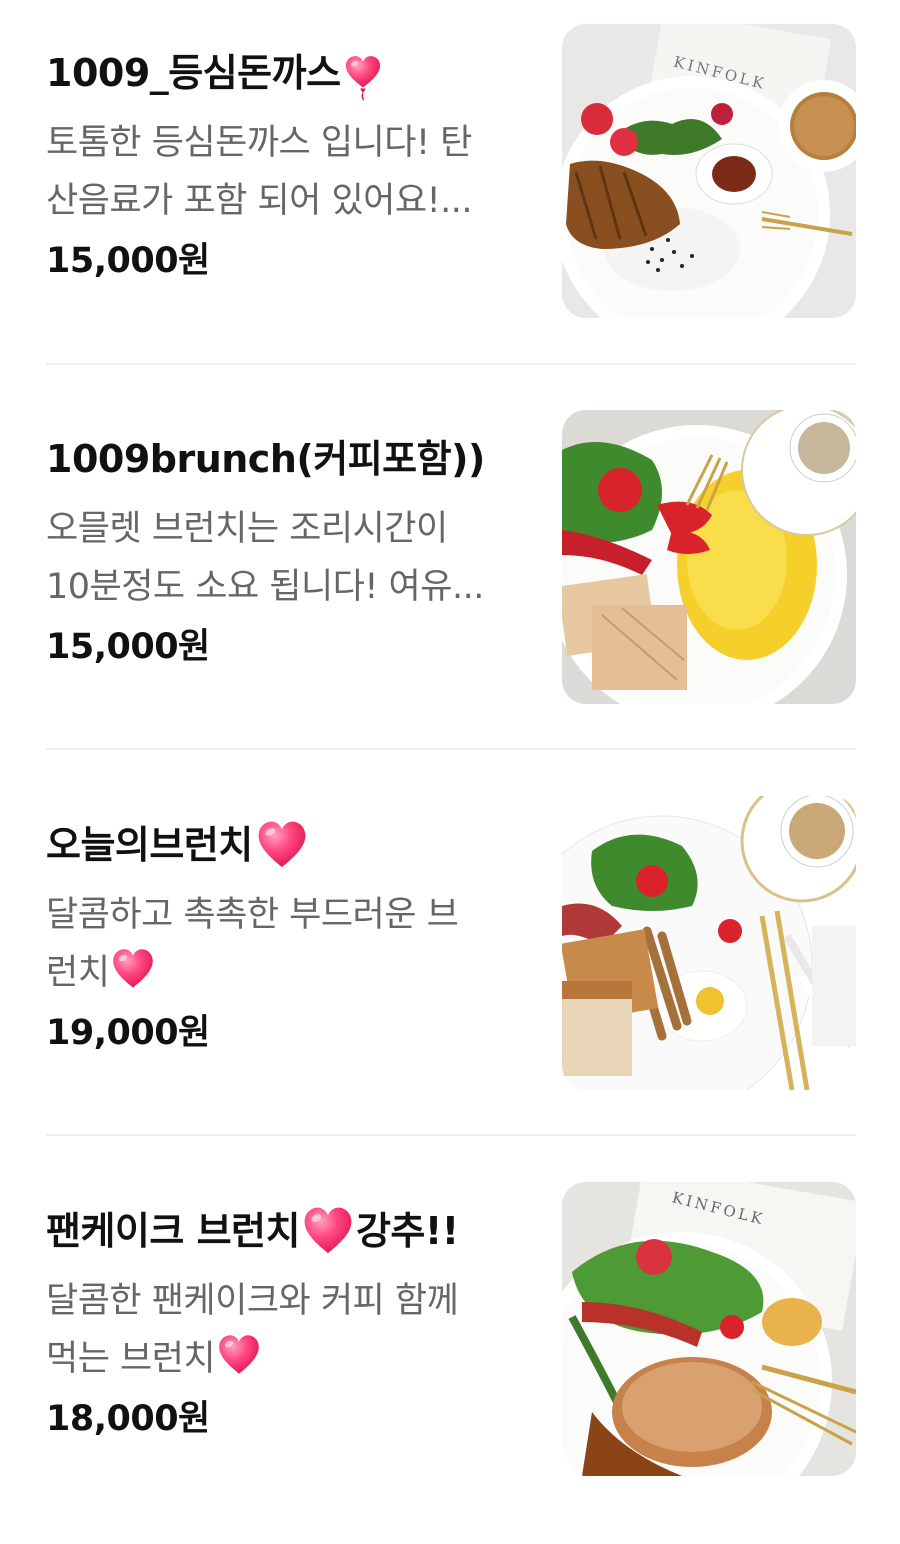 The width and height of the screenshot is (900, 1544). I want to click on menu-item-price: 18,000원, so click(128, 1419).